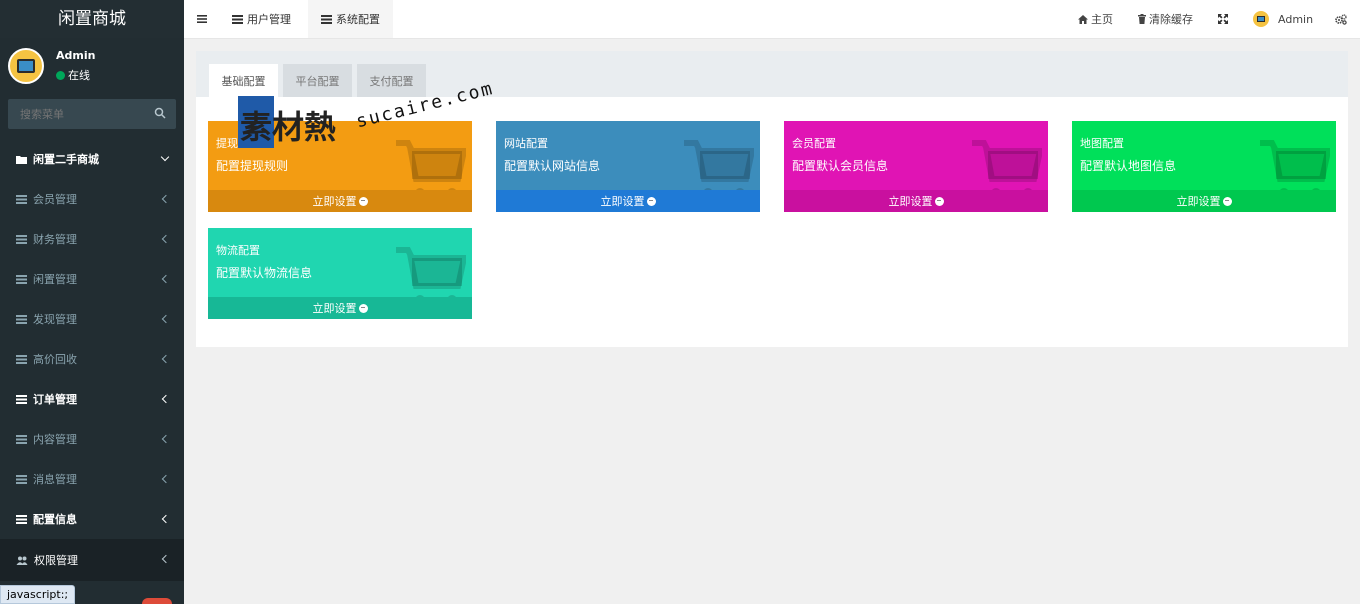 The image size is (1360, 604). Describe the element at coordinates (92, 279) in the screenshot. I see `sidebar-item-idle: 闲置管理` at that location.